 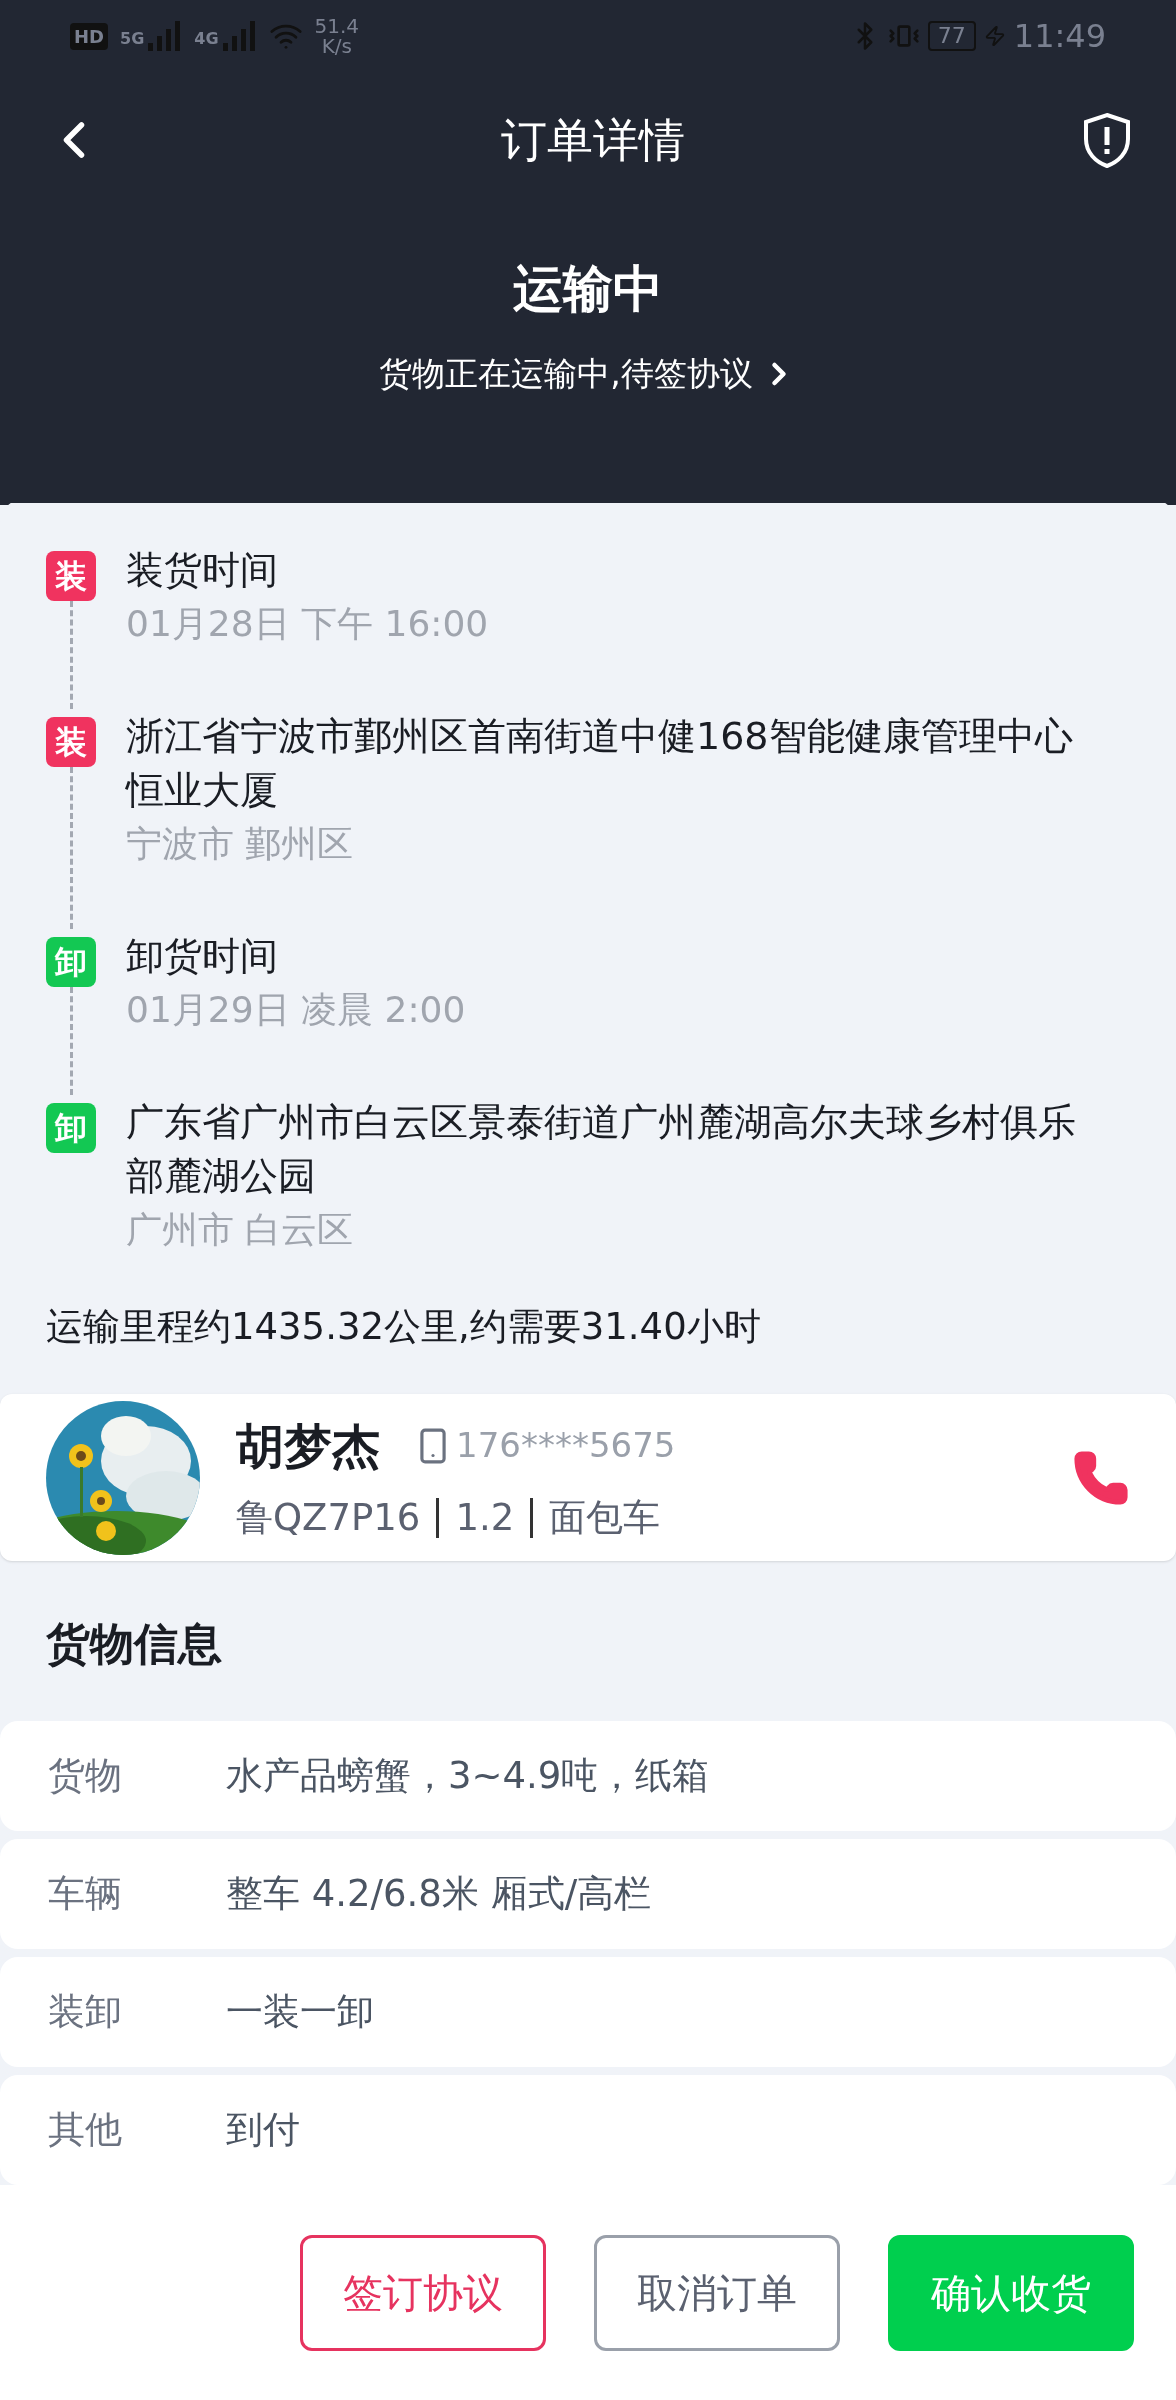 What do you see at coordinates (468, 1776) in the screenshot?
I see `info-value: 水产品螃蟹，3~4.9吨，纸箱` at bounding box center [468, 1776].